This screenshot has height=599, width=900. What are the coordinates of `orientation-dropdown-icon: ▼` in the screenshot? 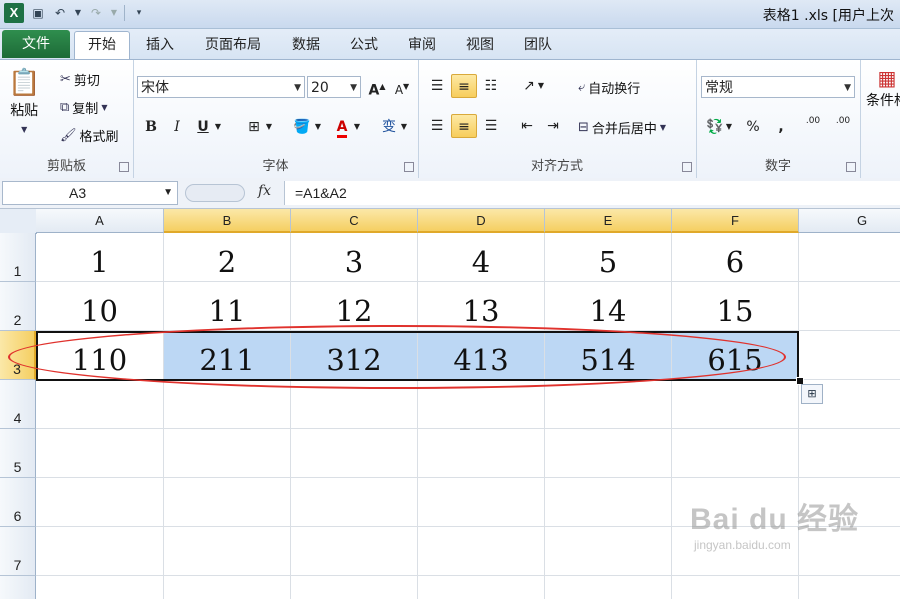 It's located at (541, 86).